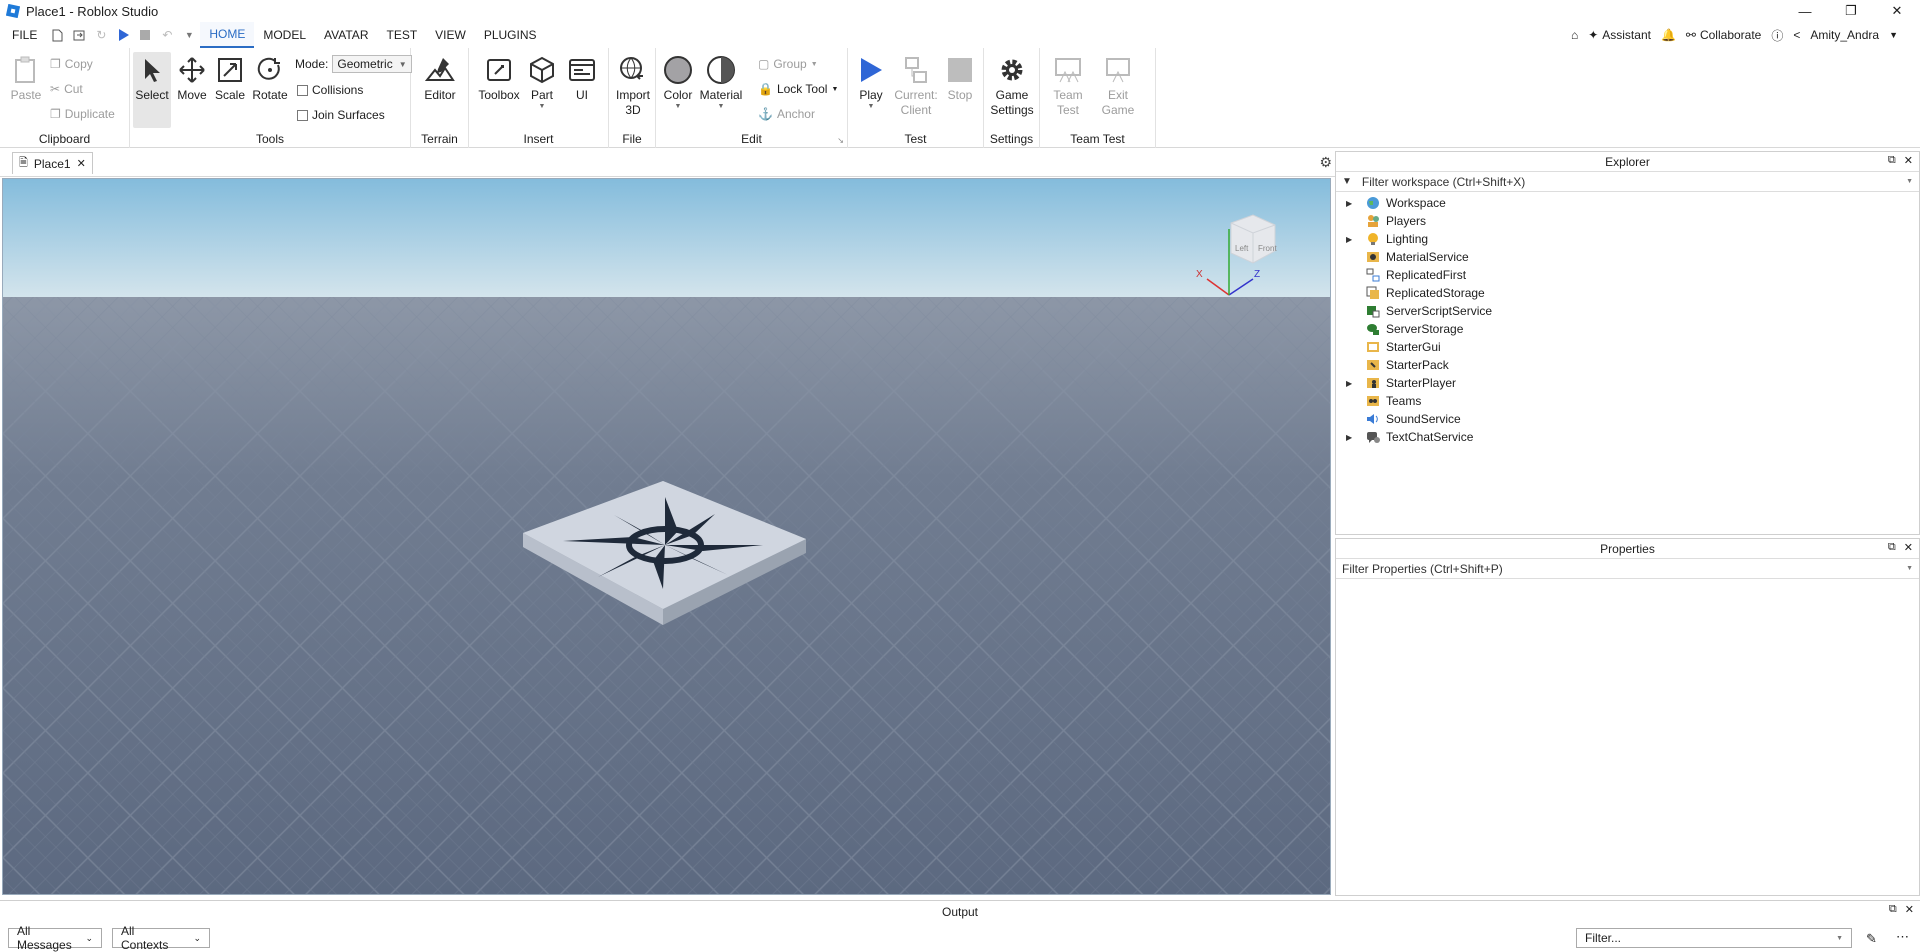  Describe the element at coordinates (916, 86) in the screenshot. I see `current-client-button: Current: Client` at that location.